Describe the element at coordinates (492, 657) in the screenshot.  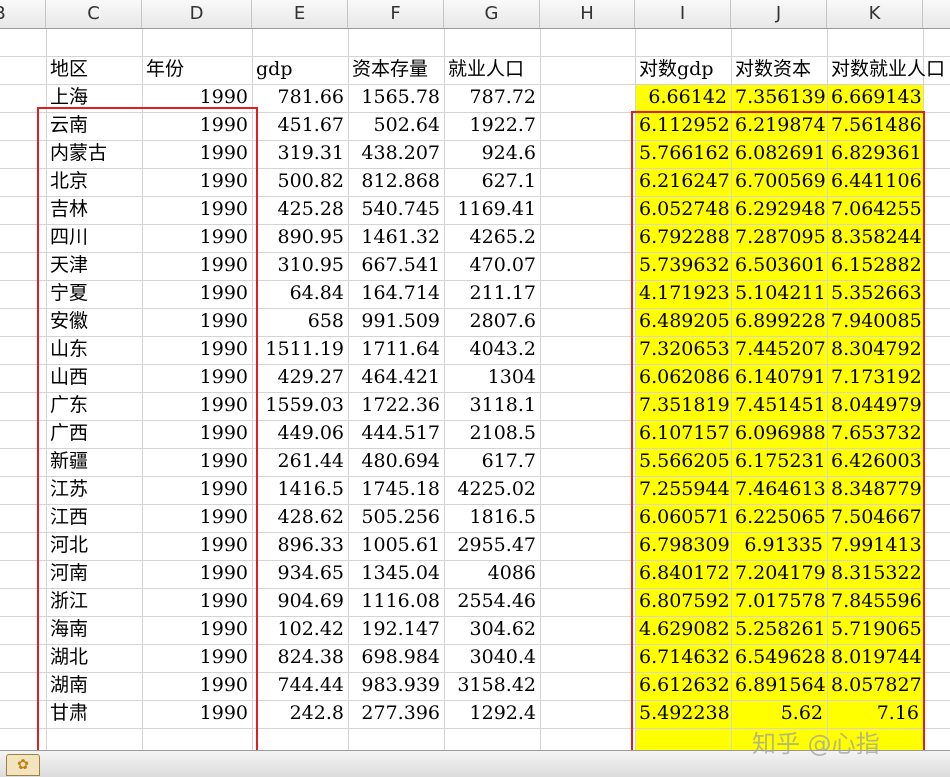
I see `table-cell: 3040.4` at that location.